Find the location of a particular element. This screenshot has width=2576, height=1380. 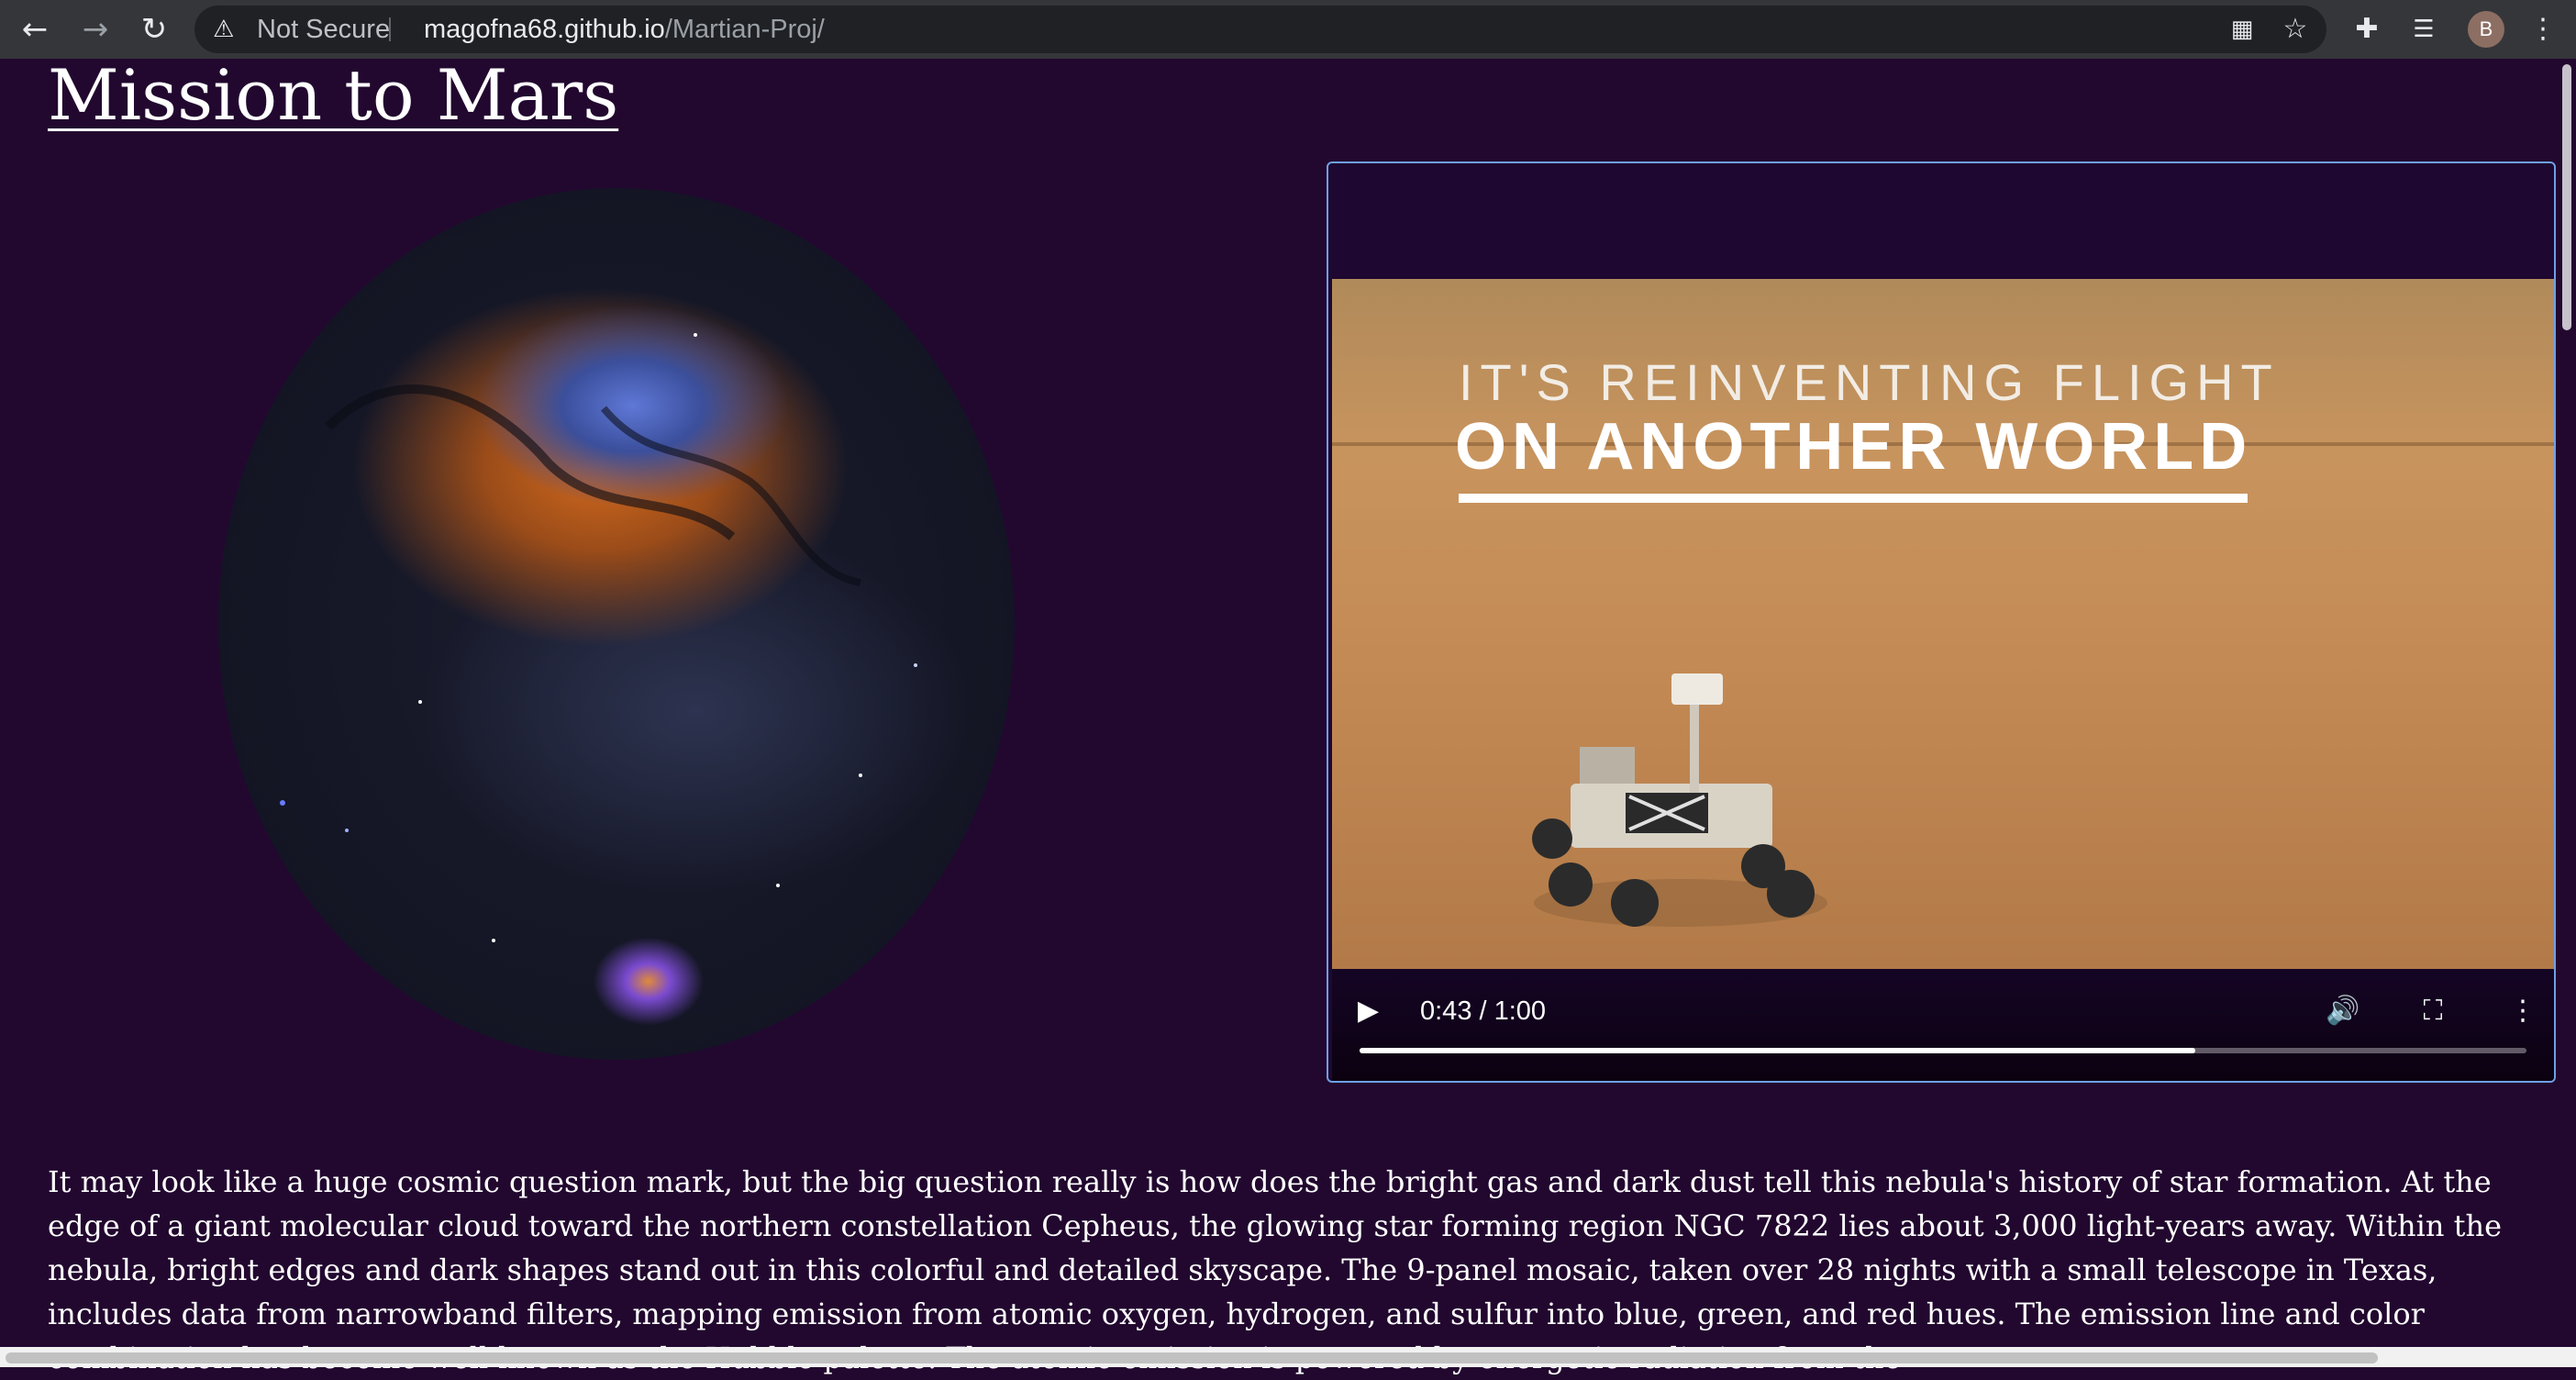

menu-icon: ⋮ is located at coordinates (2543, 29).